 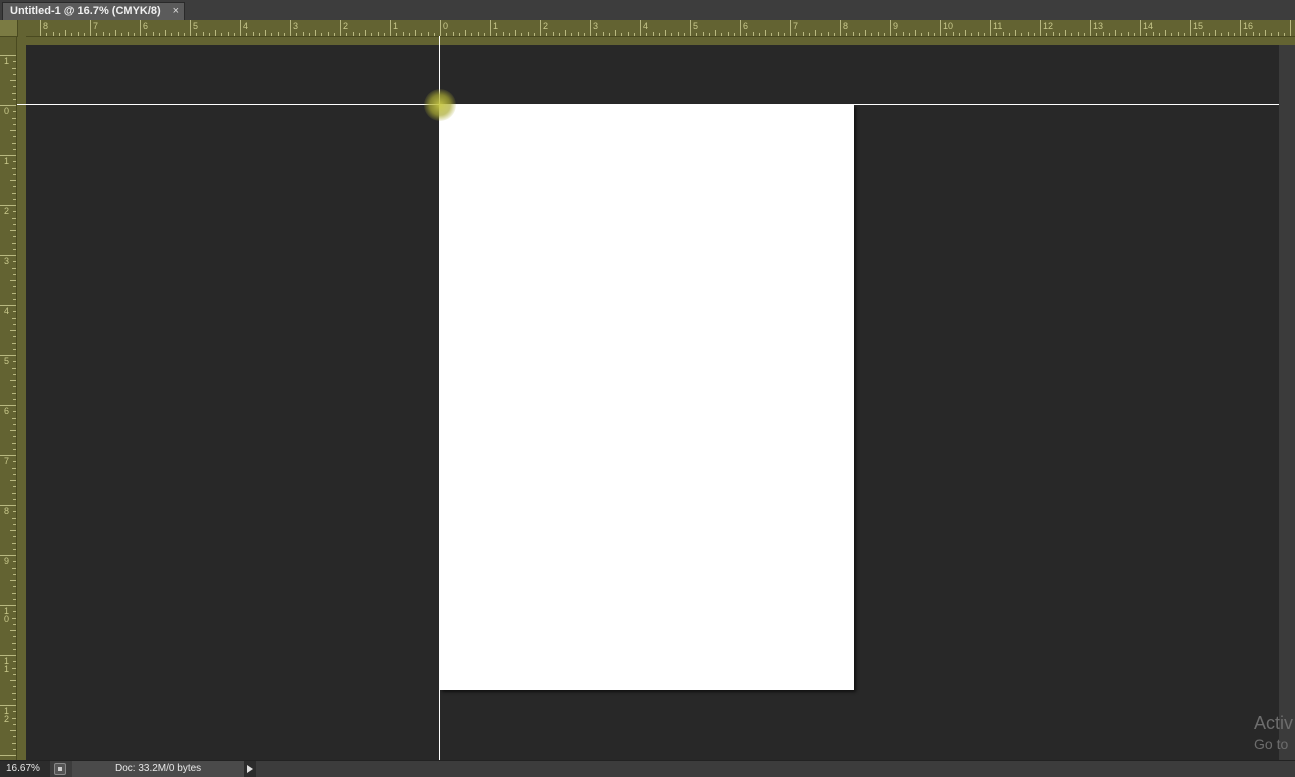 I want to click on ruler-label: 13, so click(x=1098, y=26).